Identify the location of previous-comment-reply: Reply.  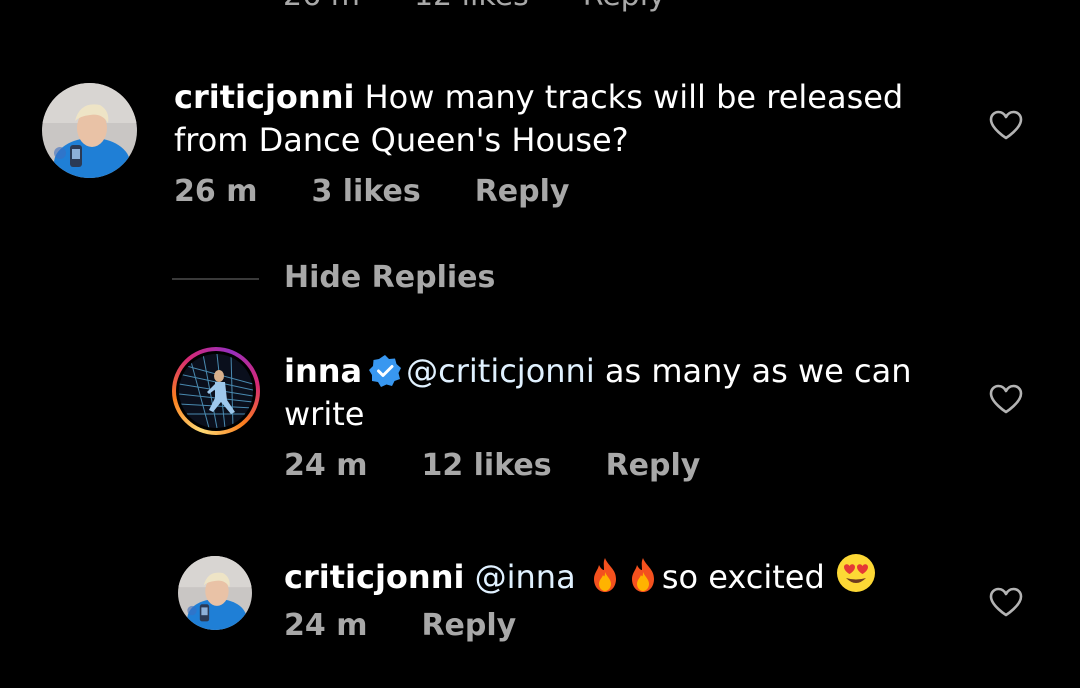
(624, 6).